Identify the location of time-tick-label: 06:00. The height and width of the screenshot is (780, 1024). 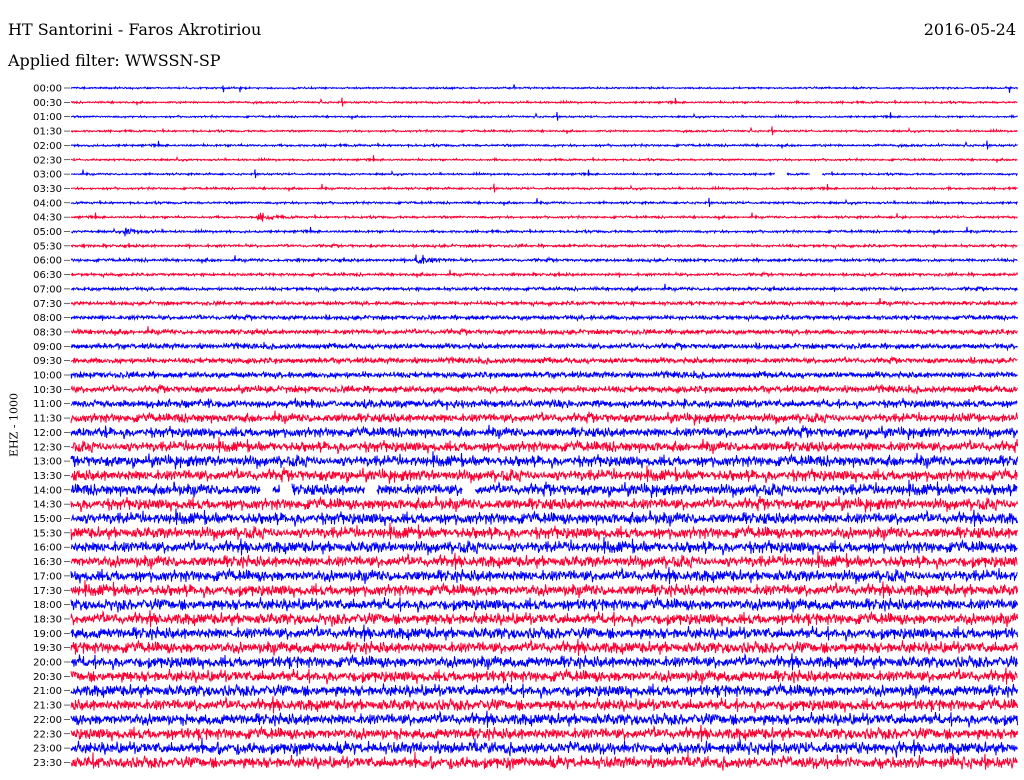
(47, 261).